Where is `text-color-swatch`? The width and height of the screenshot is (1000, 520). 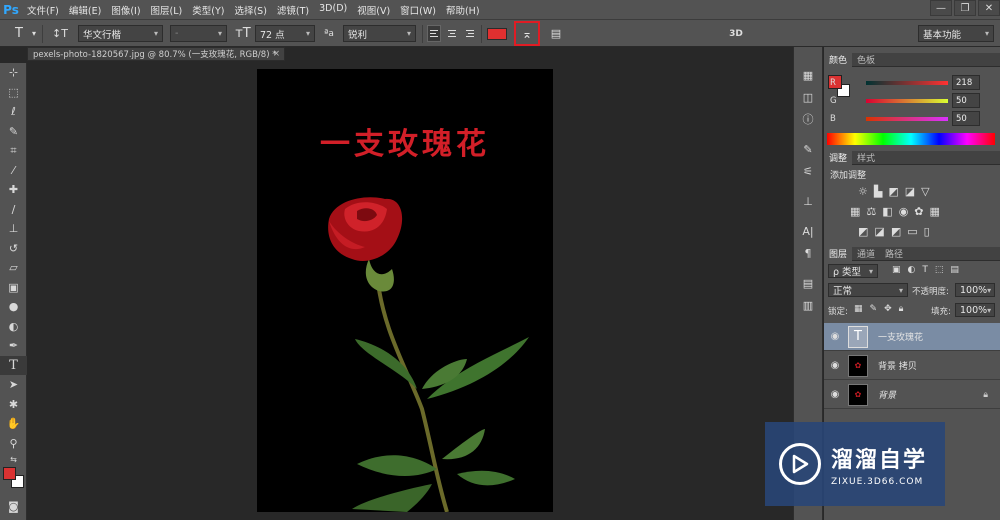 text-color-swatch is located at coordinates (497, 34).